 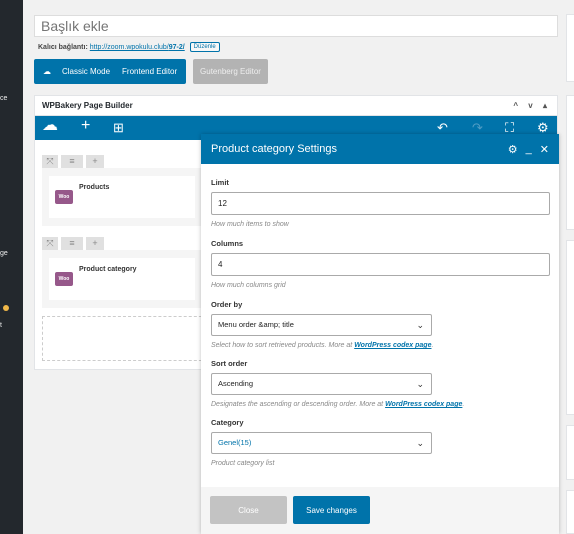 What do you see at coordinates (331, 510) in the screenshot?
I see `save-changes-button: Save changes` at bounding box center [331, 510].